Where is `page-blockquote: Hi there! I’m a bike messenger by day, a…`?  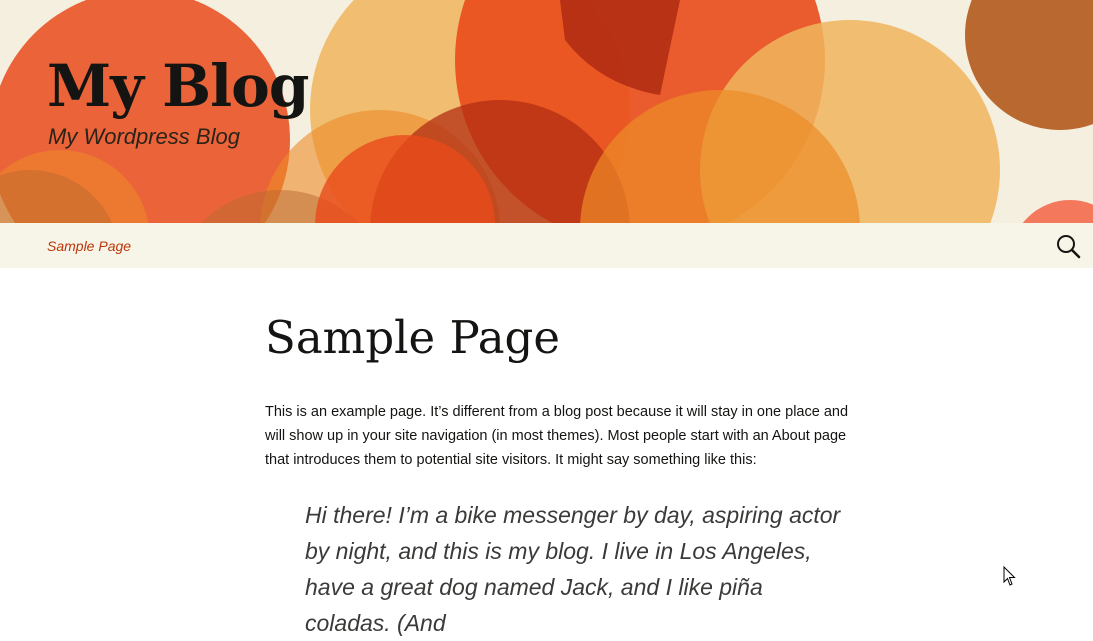 page-blockquote: Hi there! I’m a bike messenger by day, a… is located at coordinates (573, 569).